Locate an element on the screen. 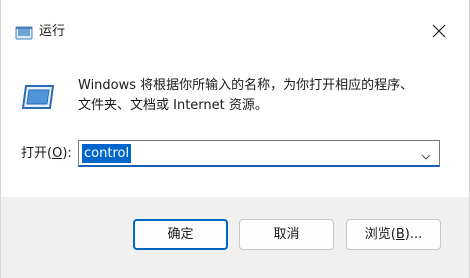  open-label-prefix: 打开( is located at coordinates (37, 153).